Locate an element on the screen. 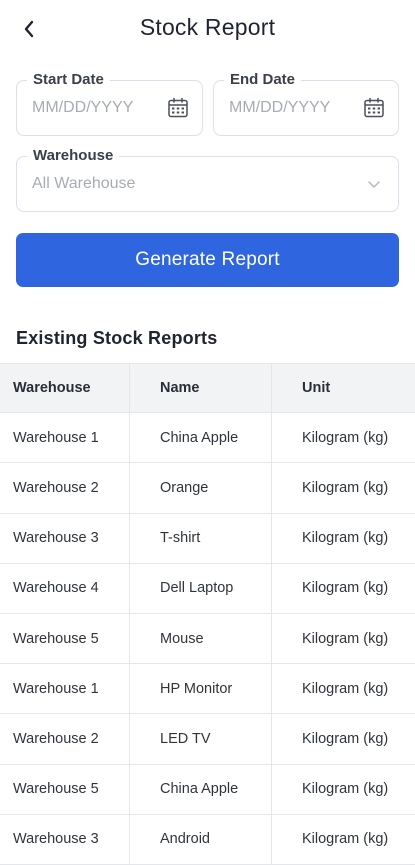  app-header: Stock Report is located at coordinates (207, 29).